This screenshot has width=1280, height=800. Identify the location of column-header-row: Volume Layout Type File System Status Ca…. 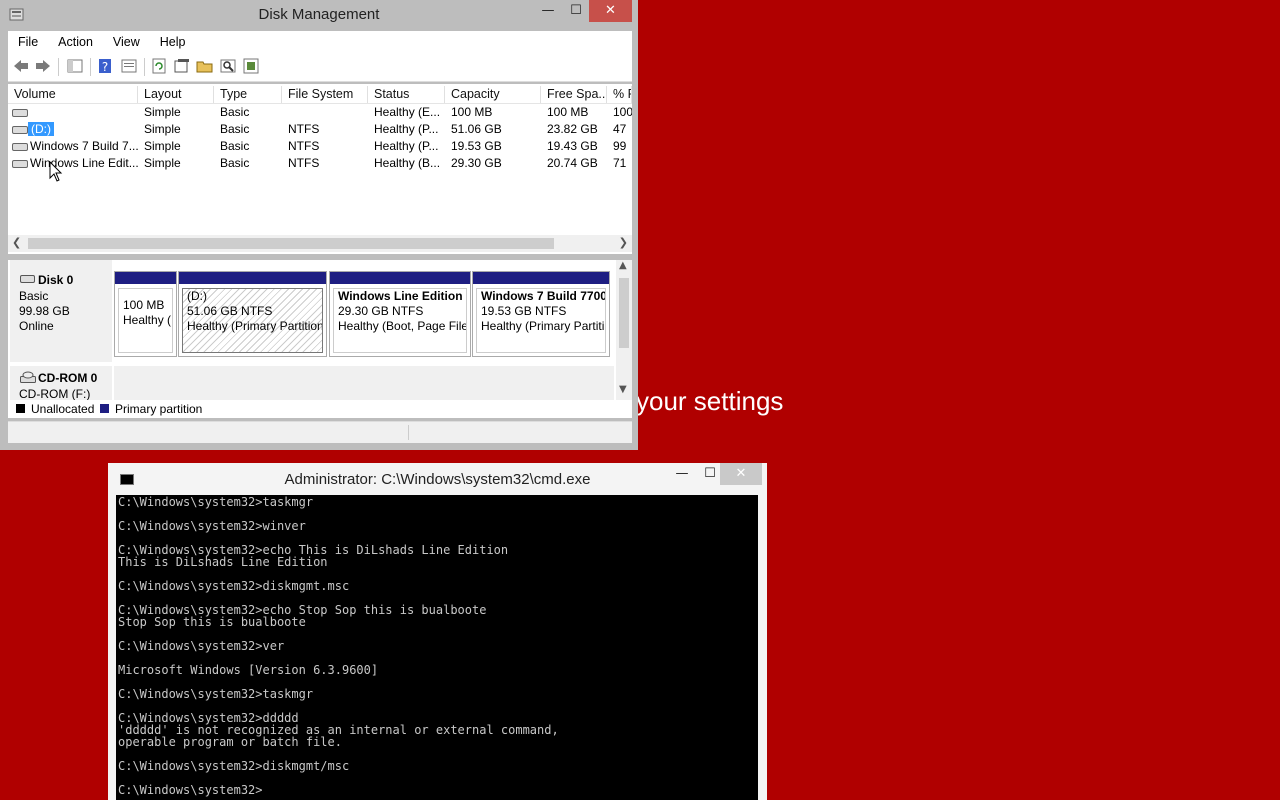
(320, 94).